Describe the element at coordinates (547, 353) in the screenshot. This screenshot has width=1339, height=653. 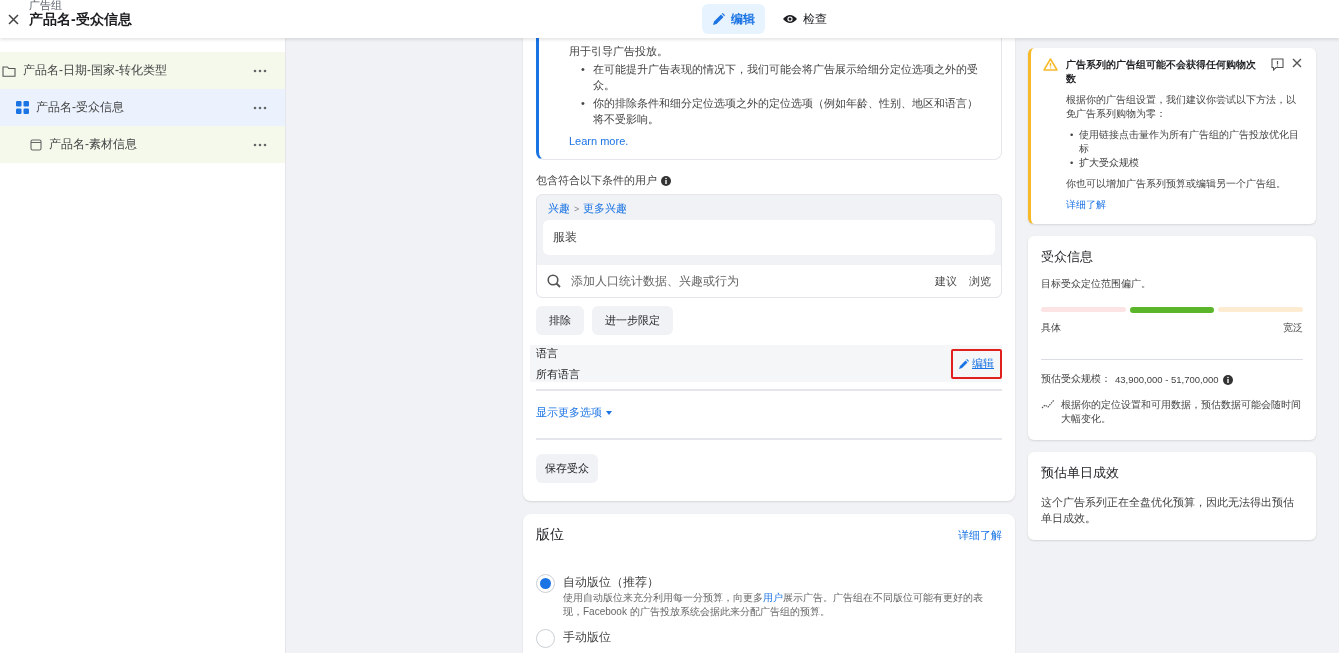
I see `setting-label: 语言` at that location.